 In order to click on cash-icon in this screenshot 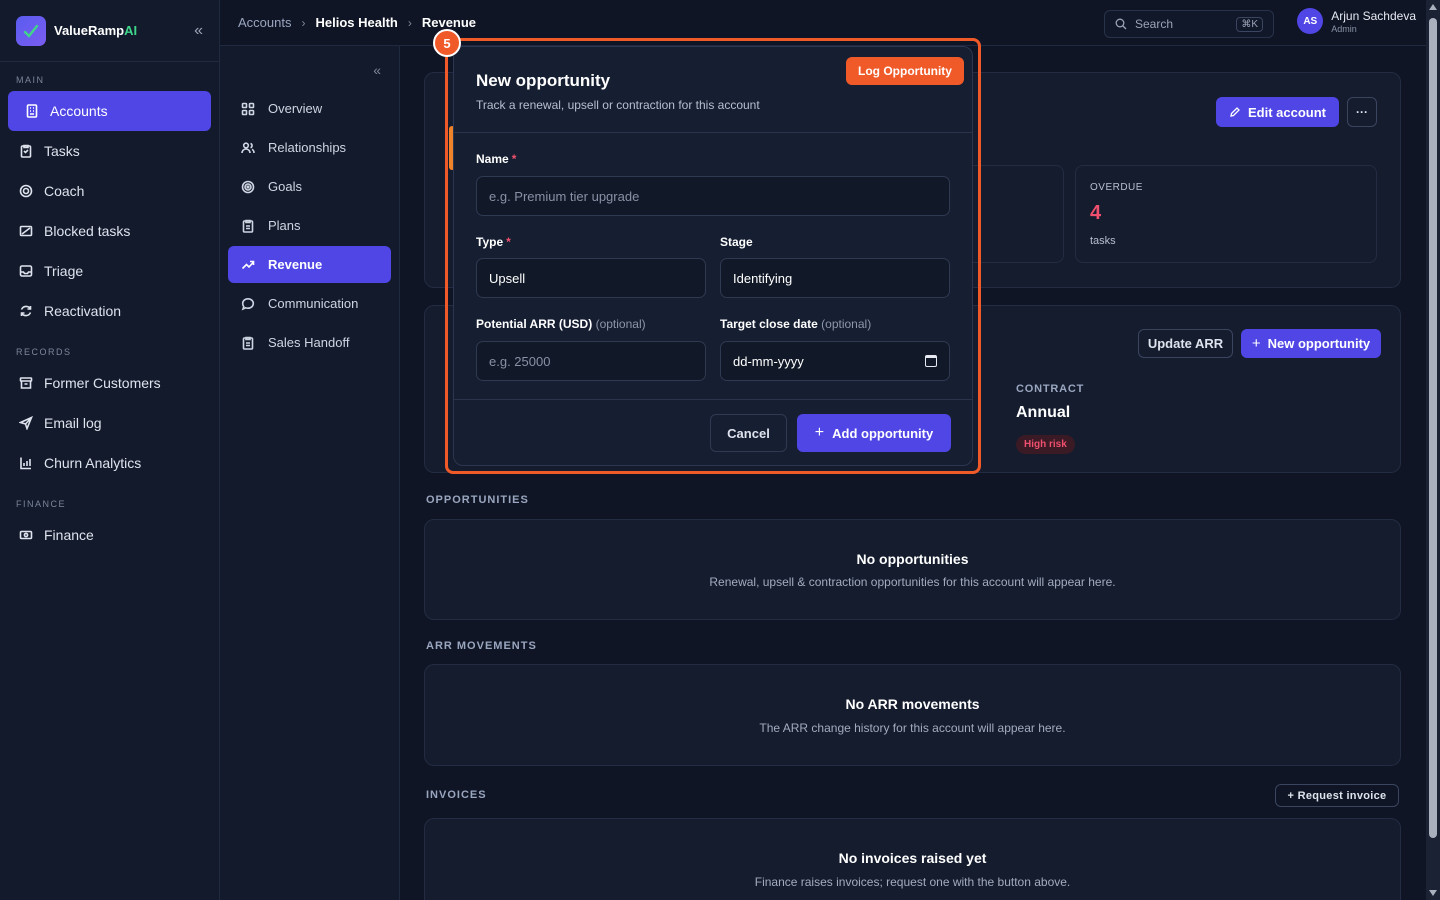, I will do `click(26, 535)`.